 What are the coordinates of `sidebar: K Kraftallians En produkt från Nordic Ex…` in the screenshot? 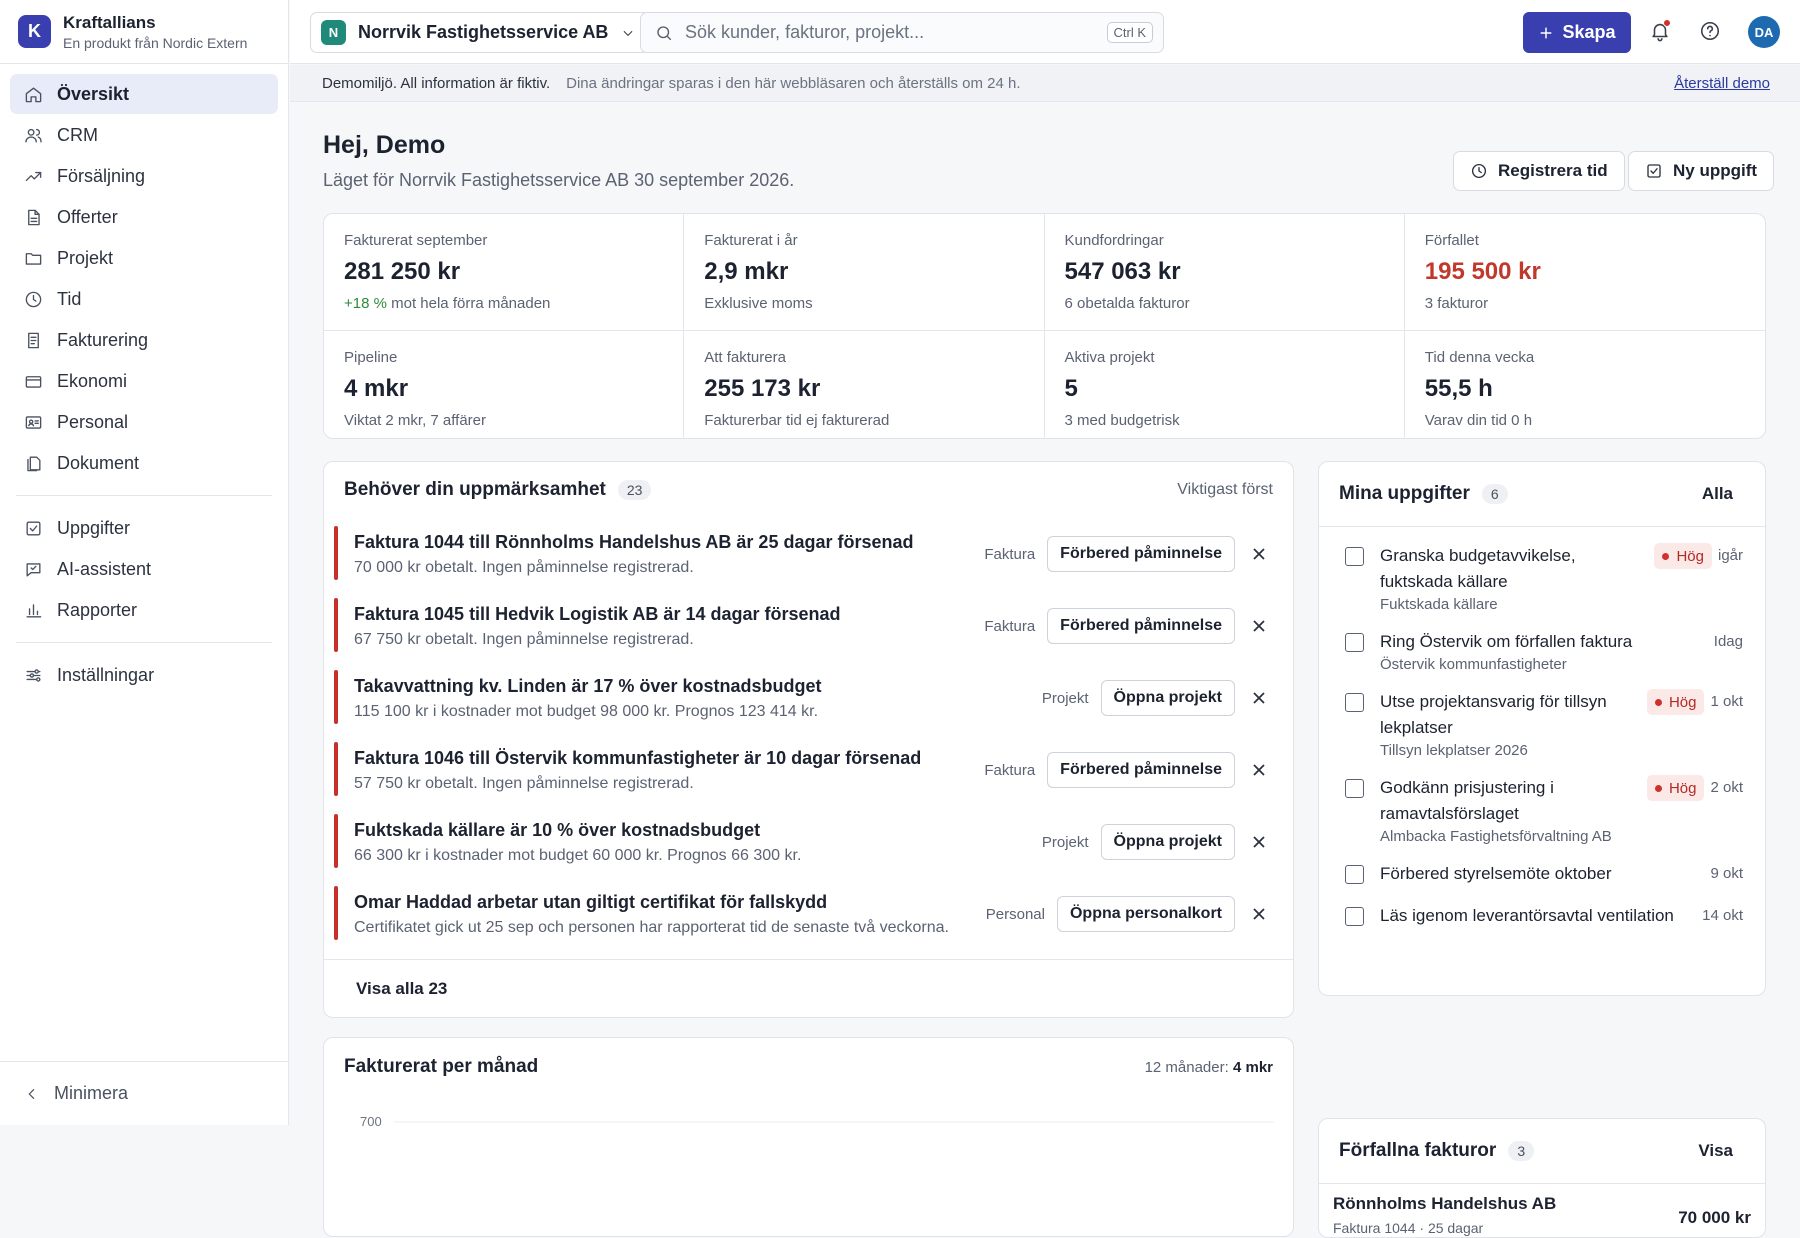 It's located at (144, 562).